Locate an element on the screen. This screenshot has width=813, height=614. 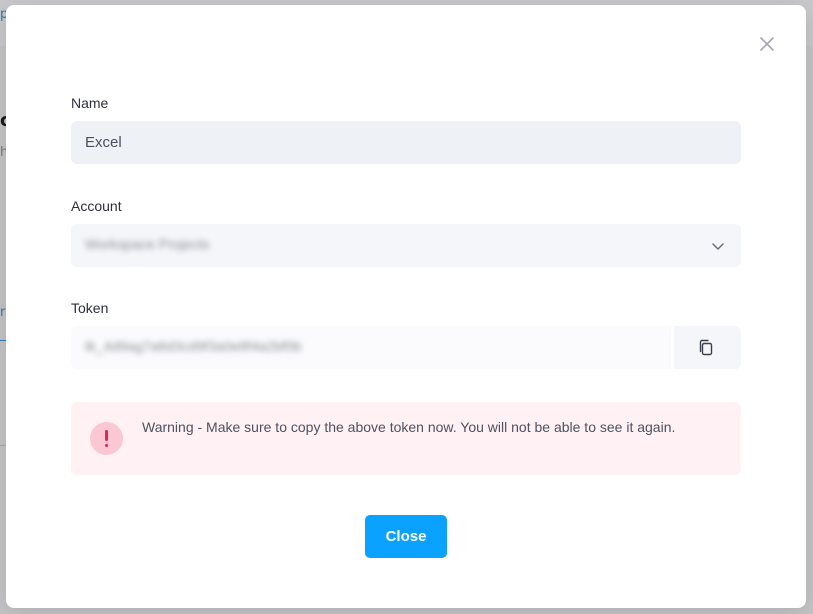
name-label: Name is located at coordinates (90, 103).